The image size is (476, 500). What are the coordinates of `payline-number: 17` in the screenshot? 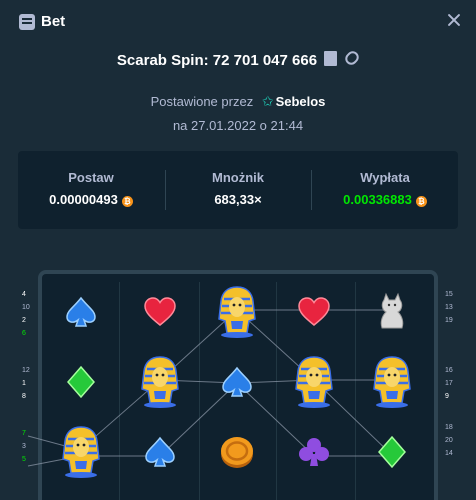 It's located at (449, 383).